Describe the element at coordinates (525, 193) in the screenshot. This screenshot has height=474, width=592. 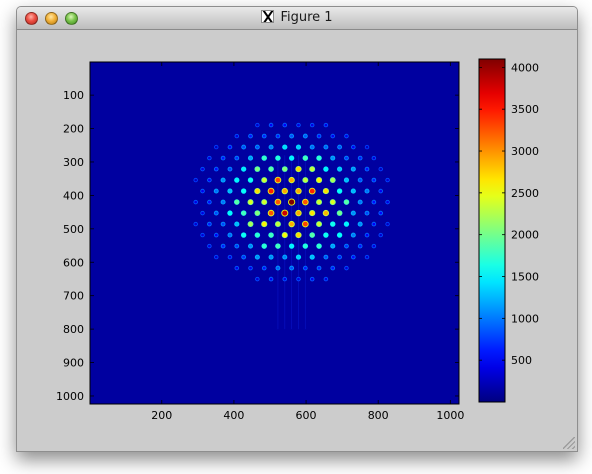
I see `colorbar-tick-label: 2500` at that location.